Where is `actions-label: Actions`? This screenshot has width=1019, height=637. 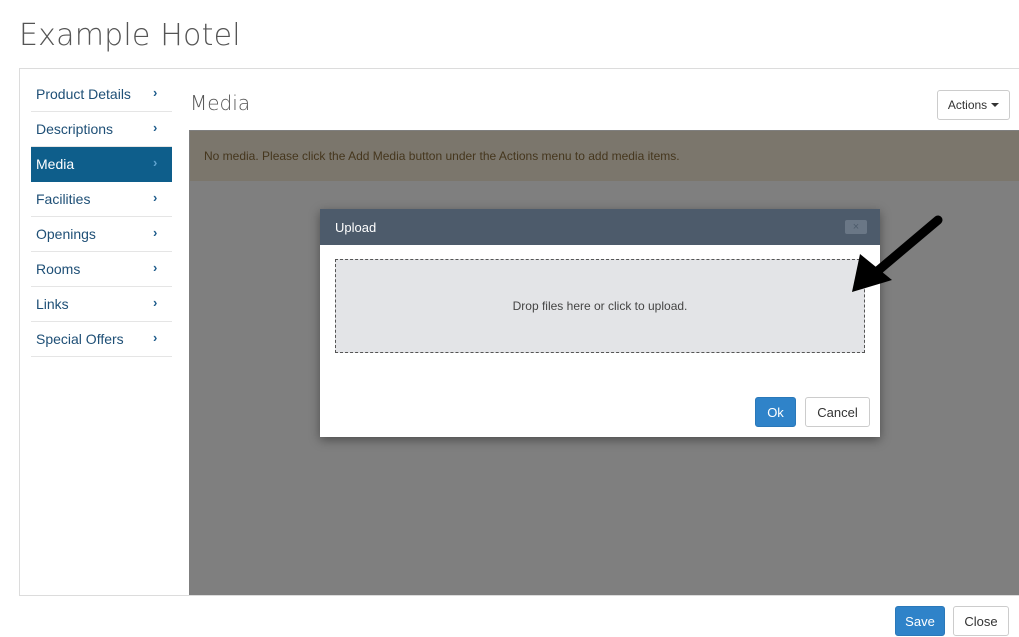
actions-label: Actions is located at coordinates (967, 105).